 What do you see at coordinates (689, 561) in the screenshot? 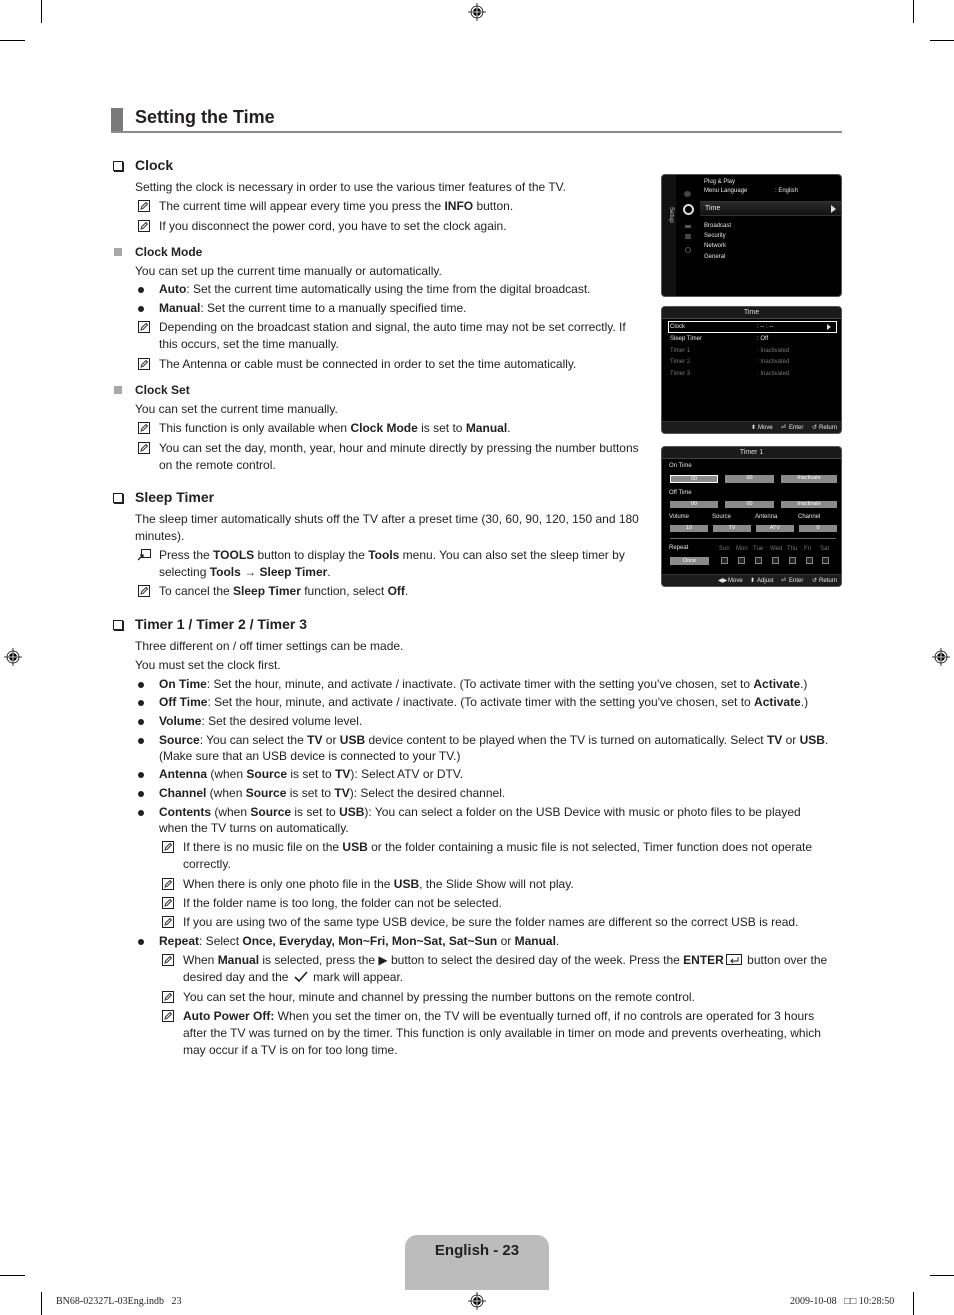
I see `repeat-value: Once` at bounding box center [689, 561].